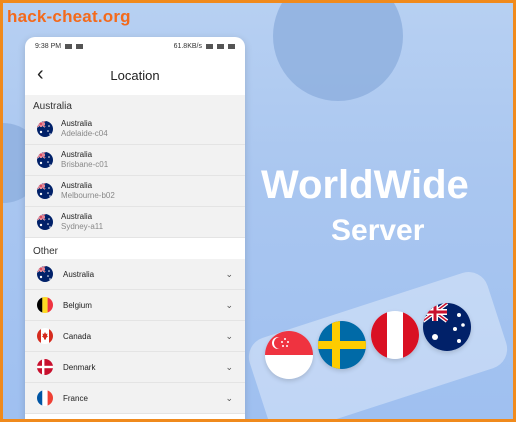  What do you see at coordinates (40, 74) in the screenshot?
I see `back-icon: ‹` at bounding box center [40, 74].